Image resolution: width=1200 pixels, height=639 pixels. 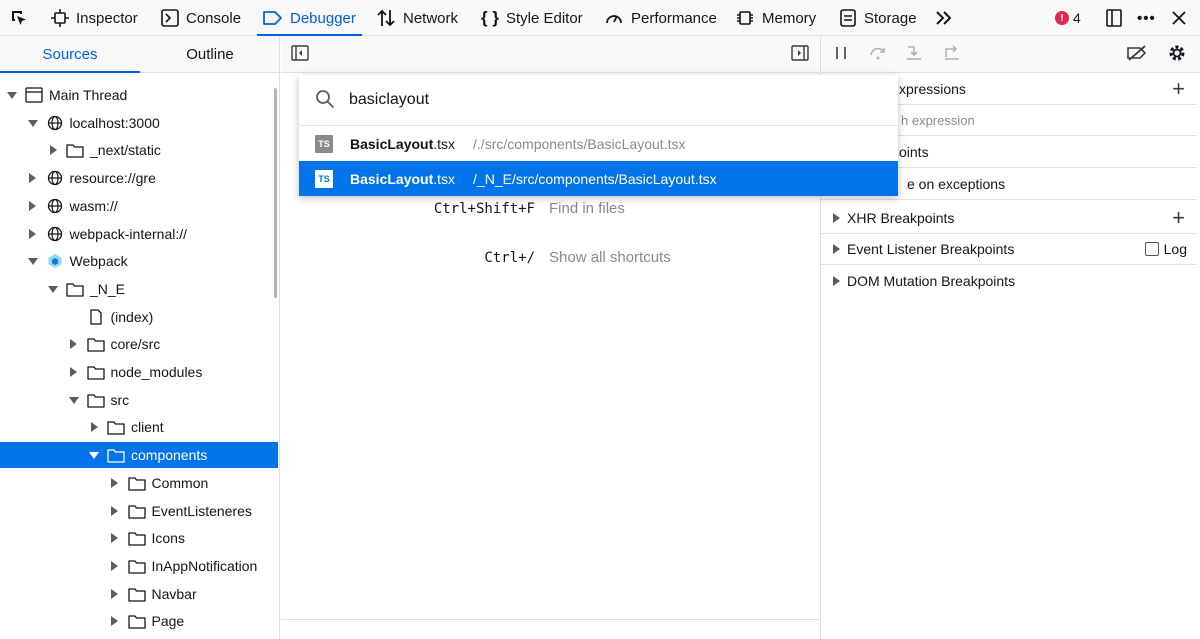 What do you see at coordinates (1068, 18) in the screenshot?
I see `error-count-button: ! 4` at bounding box center [1068, 18].